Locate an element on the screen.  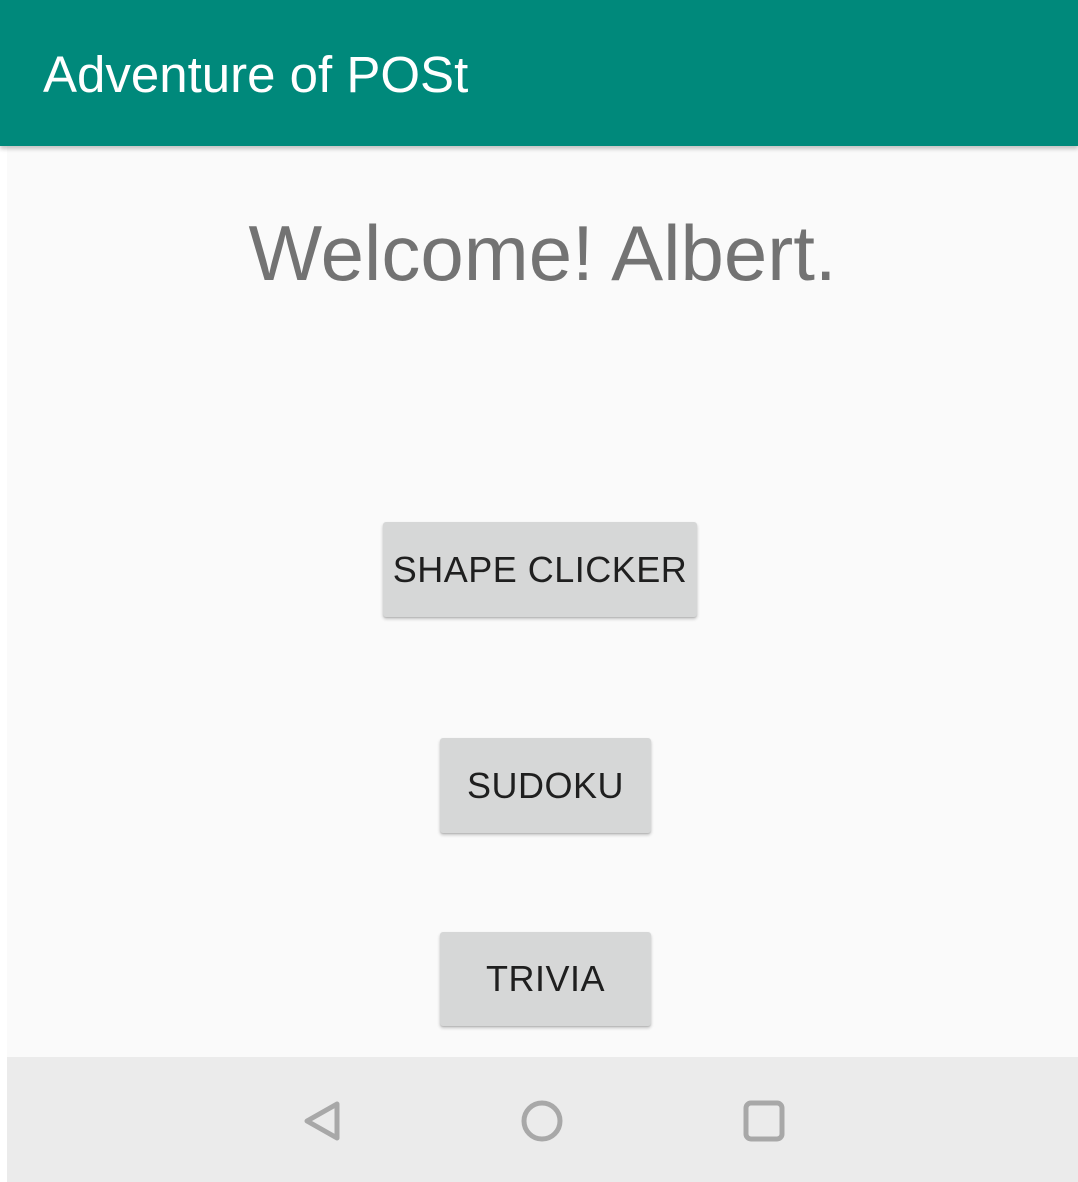
trivia-button: TRIVIA is located at coordinates (545, 979).